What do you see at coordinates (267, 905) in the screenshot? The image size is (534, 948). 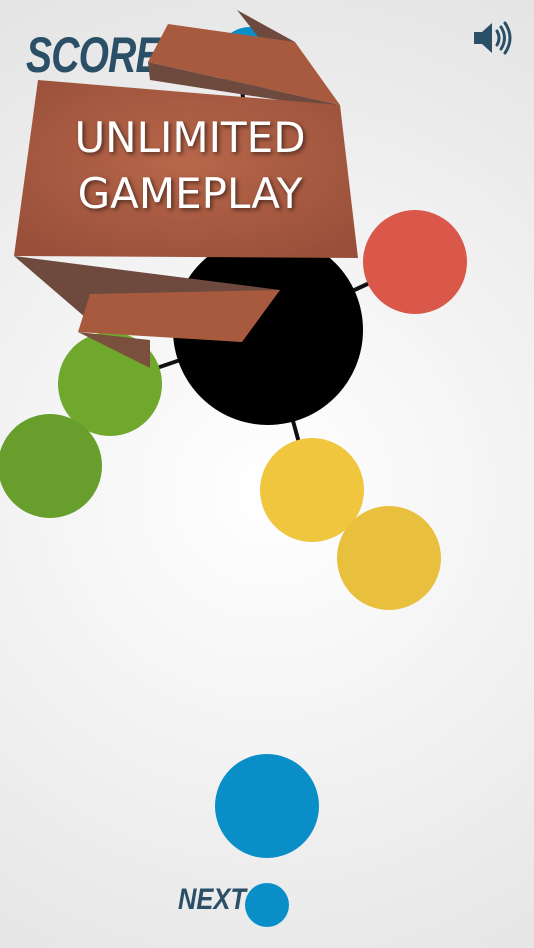 I see `next-ball-preview` at bounding box center [267, 905].